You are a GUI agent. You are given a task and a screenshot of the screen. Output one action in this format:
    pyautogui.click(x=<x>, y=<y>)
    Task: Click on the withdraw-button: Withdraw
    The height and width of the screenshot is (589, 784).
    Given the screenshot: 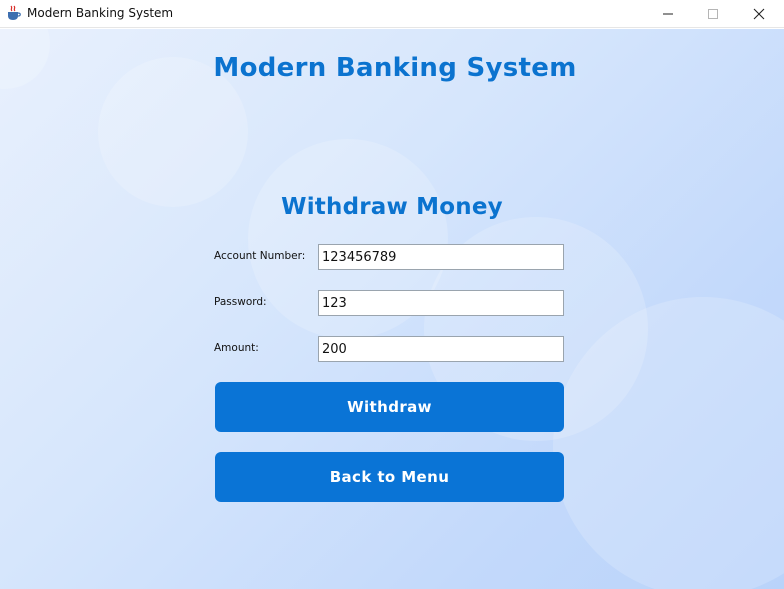 What is the action you would take?
    pyautogui.click(x=389, y=407)
    